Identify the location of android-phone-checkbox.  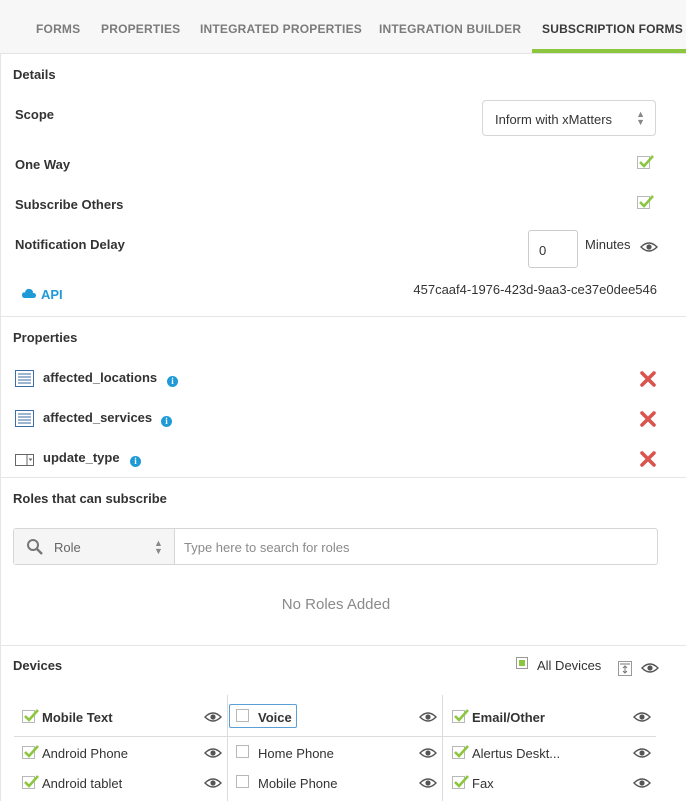
(30, 752).